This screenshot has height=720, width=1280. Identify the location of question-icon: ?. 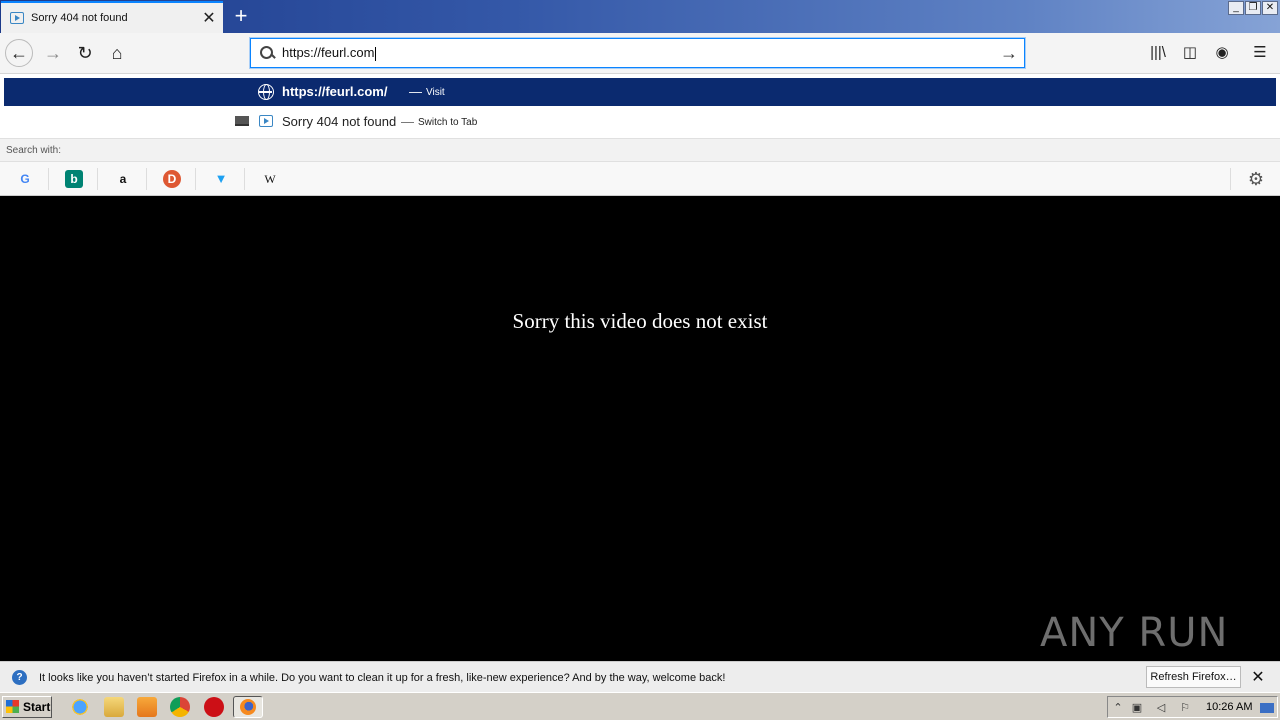
(19, 677).